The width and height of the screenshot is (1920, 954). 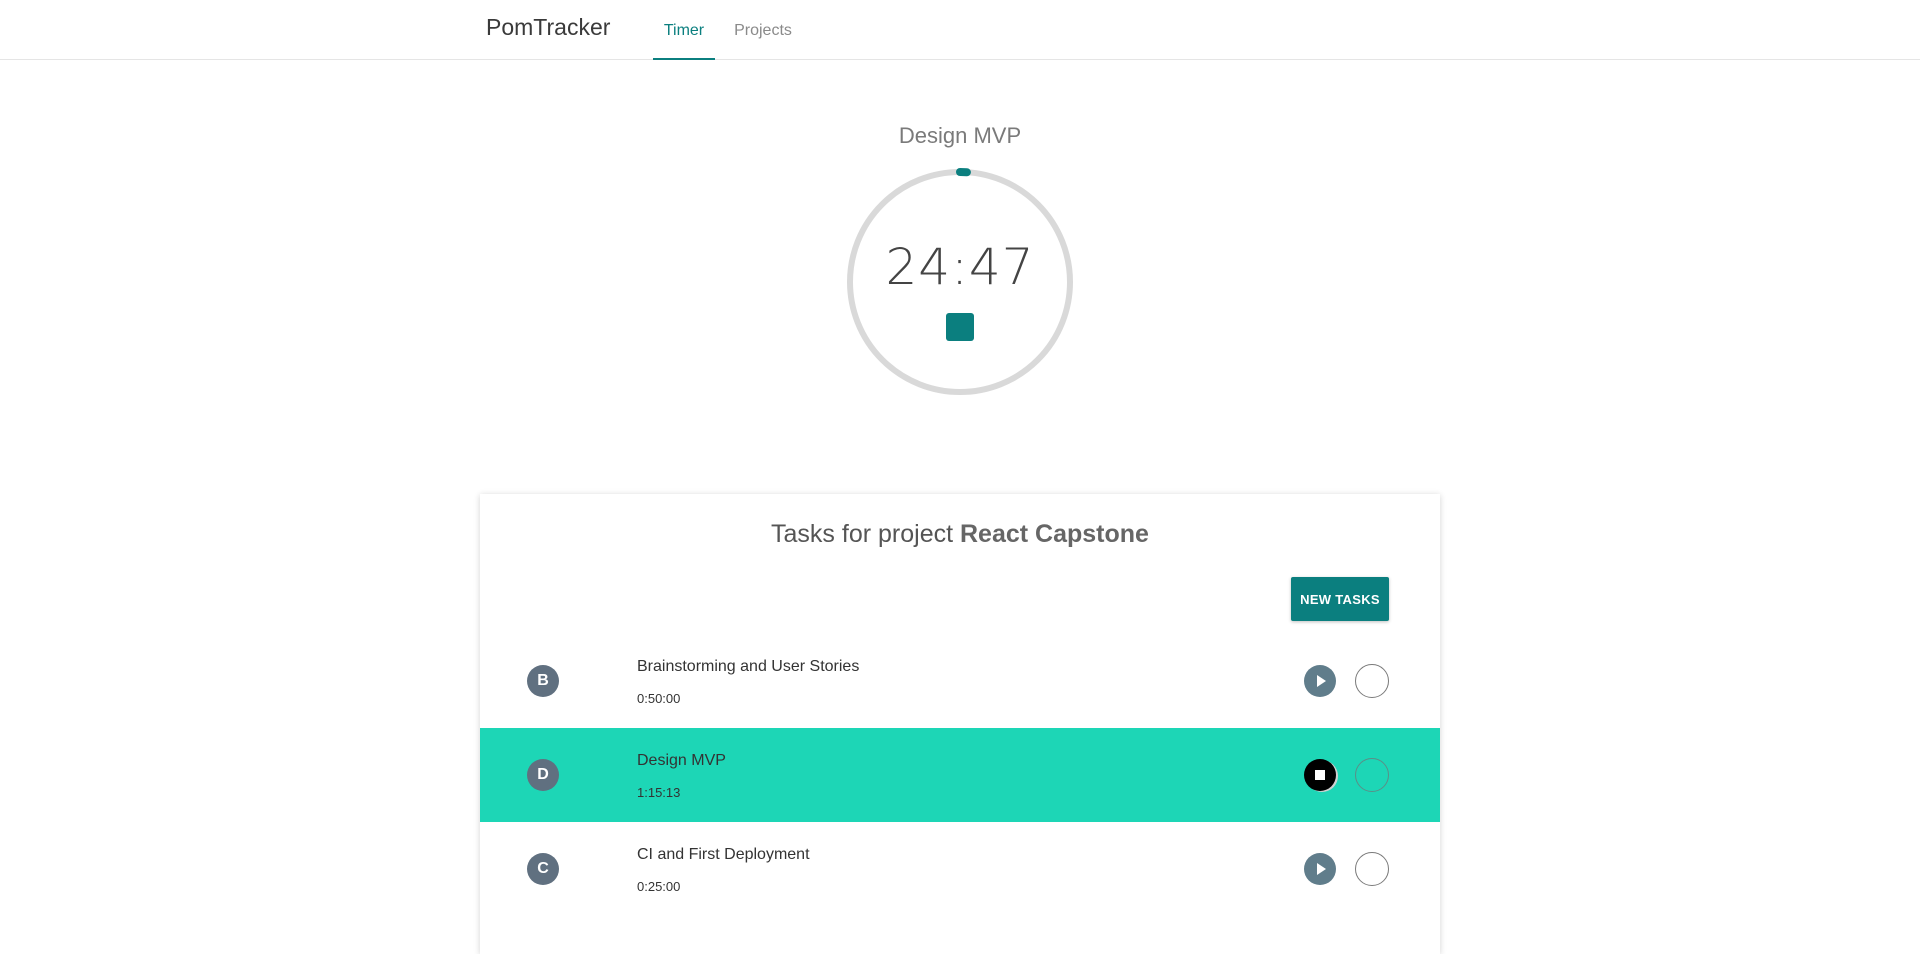 What do you see at coordinates (1054, 534) in the screenshot?
I see `project-name: React Capstone` at bounding box center [1054, 534].